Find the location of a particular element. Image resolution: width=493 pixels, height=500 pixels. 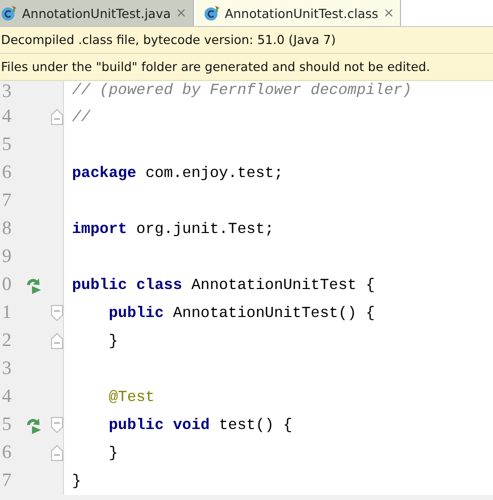

code-text: public is located at coordinates (136, 313).